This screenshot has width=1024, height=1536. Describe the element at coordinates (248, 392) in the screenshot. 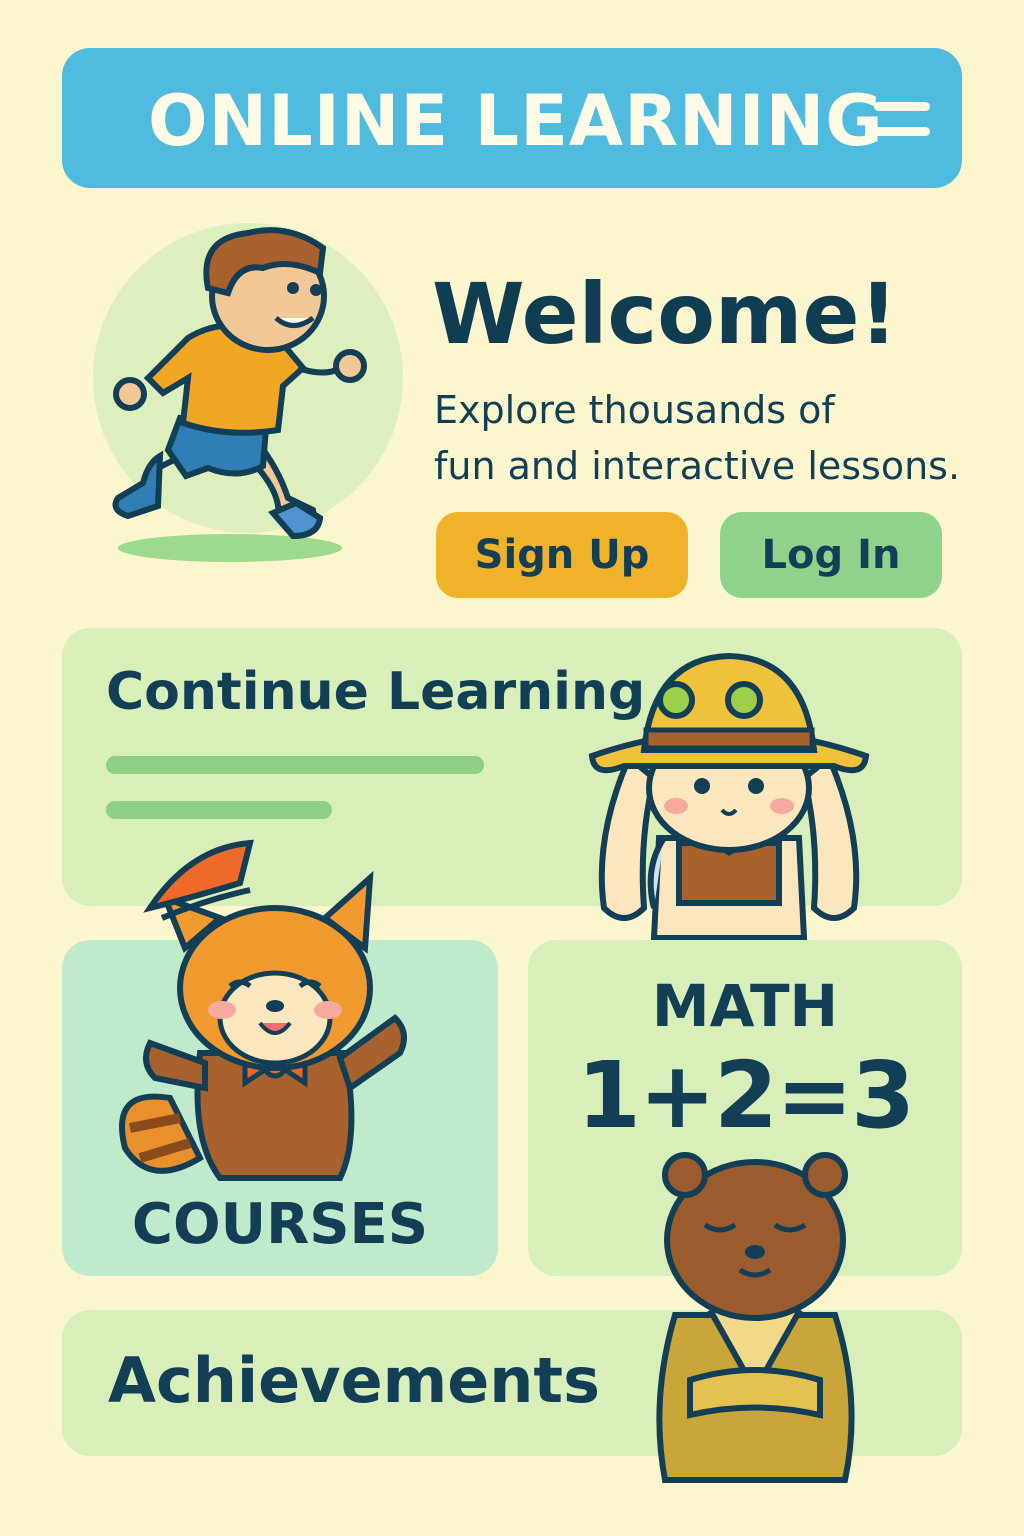

I see `running-boy-illustration` at that location.